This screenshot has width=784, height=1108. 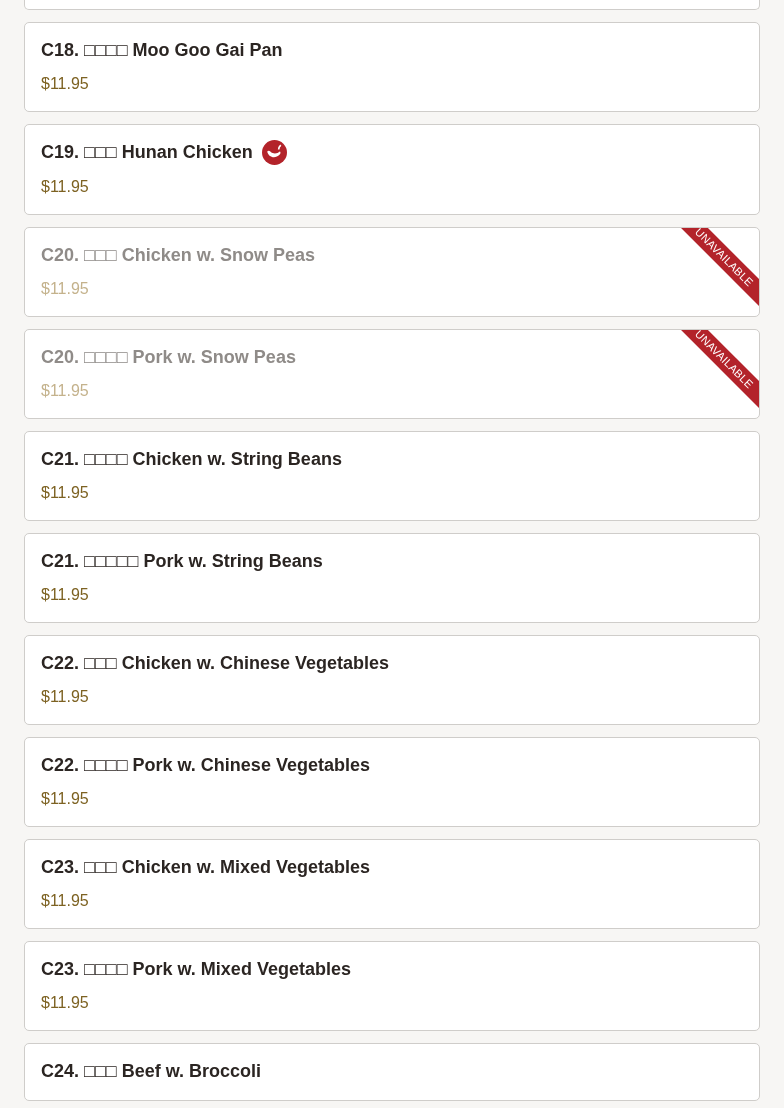 I want to click on menu-item-card: C21. □□□□□ Pork w. String Beans $11.95, so click(x=392, y=578).